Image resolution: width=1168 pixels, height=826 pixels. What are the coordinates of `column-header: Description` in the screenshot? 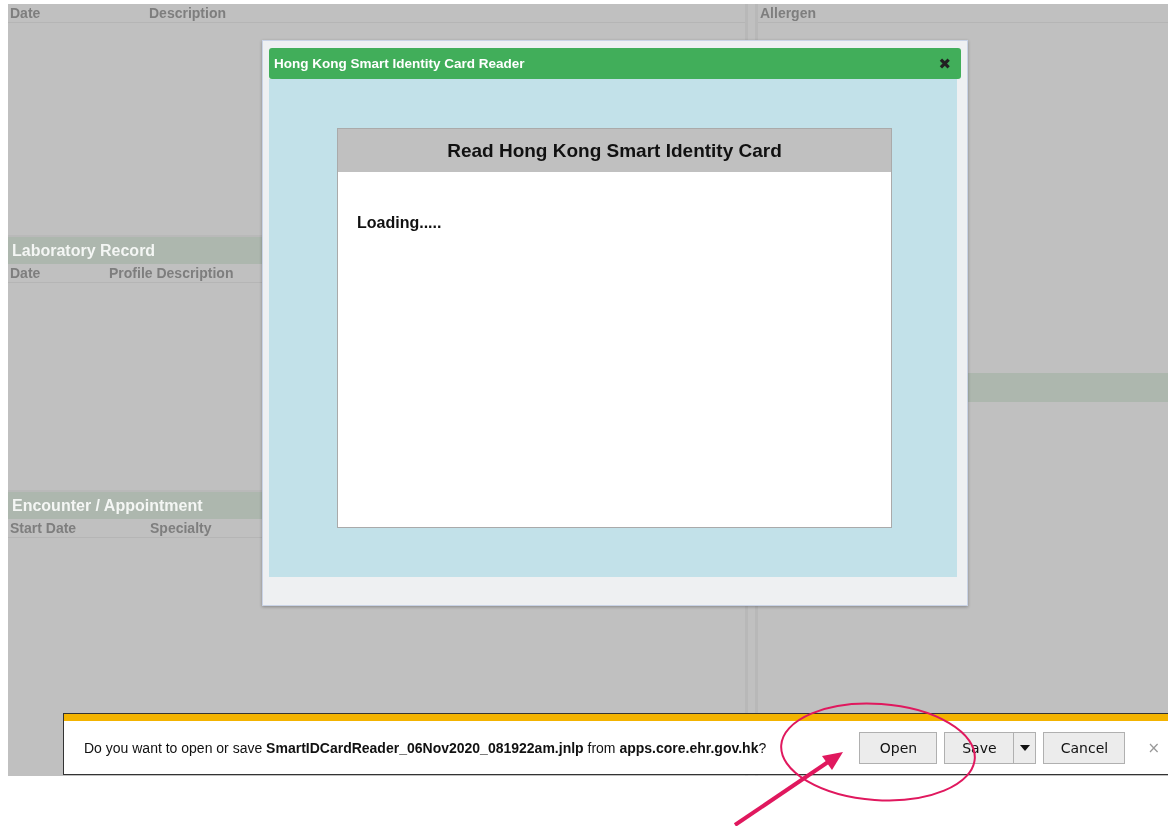 It's located at (187, 13).